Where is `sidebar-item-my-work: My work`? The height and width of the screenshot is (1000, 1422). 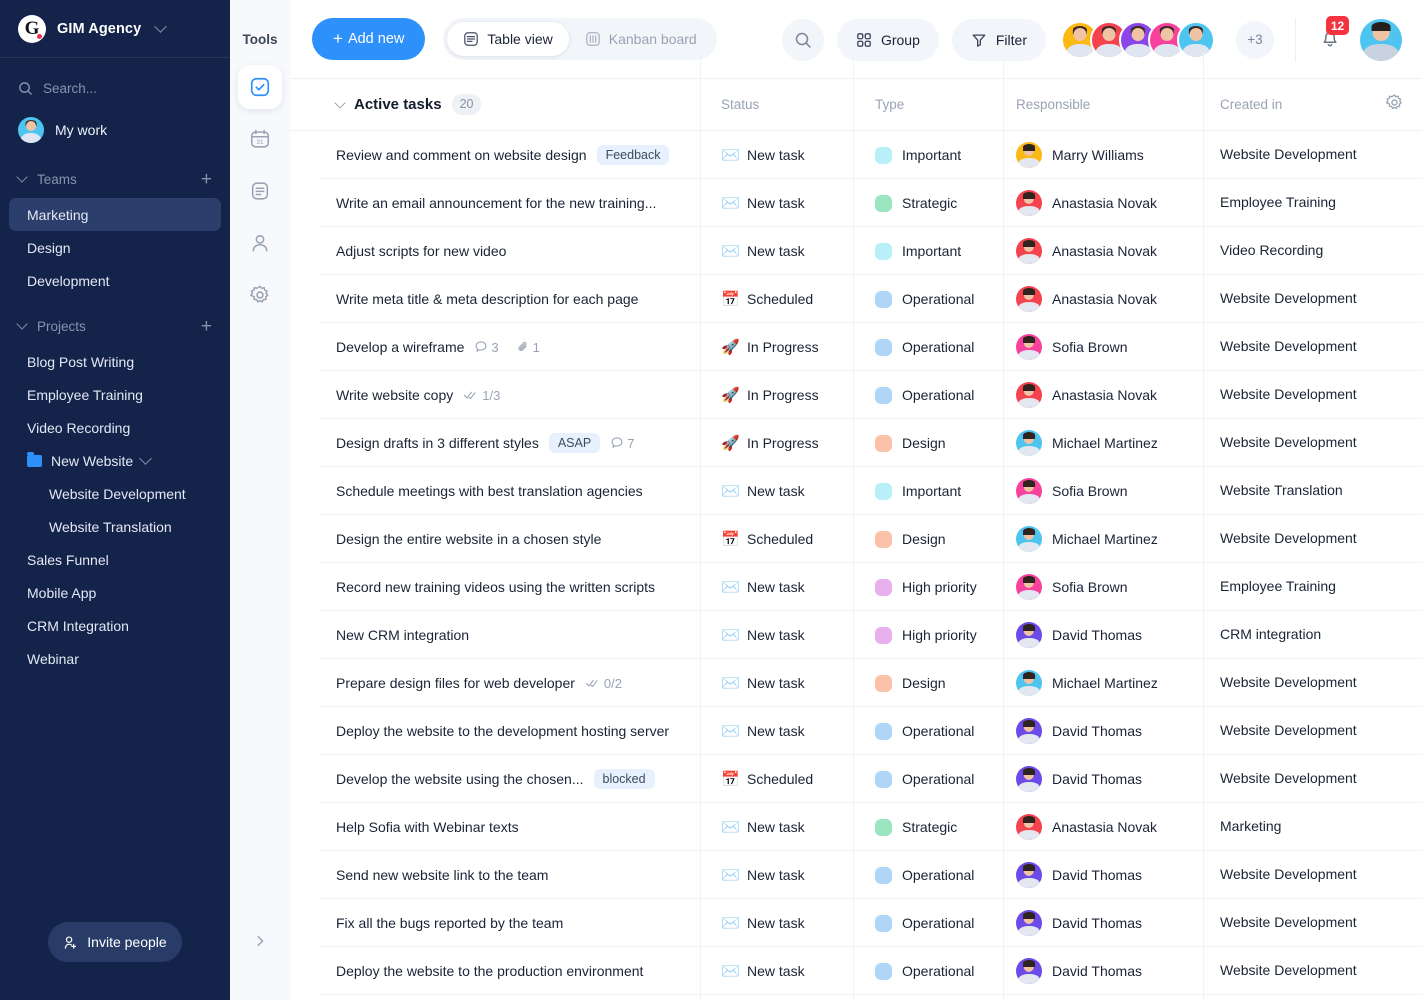
sidebar-item-my-work: My work is located at coordinates (115, 130).